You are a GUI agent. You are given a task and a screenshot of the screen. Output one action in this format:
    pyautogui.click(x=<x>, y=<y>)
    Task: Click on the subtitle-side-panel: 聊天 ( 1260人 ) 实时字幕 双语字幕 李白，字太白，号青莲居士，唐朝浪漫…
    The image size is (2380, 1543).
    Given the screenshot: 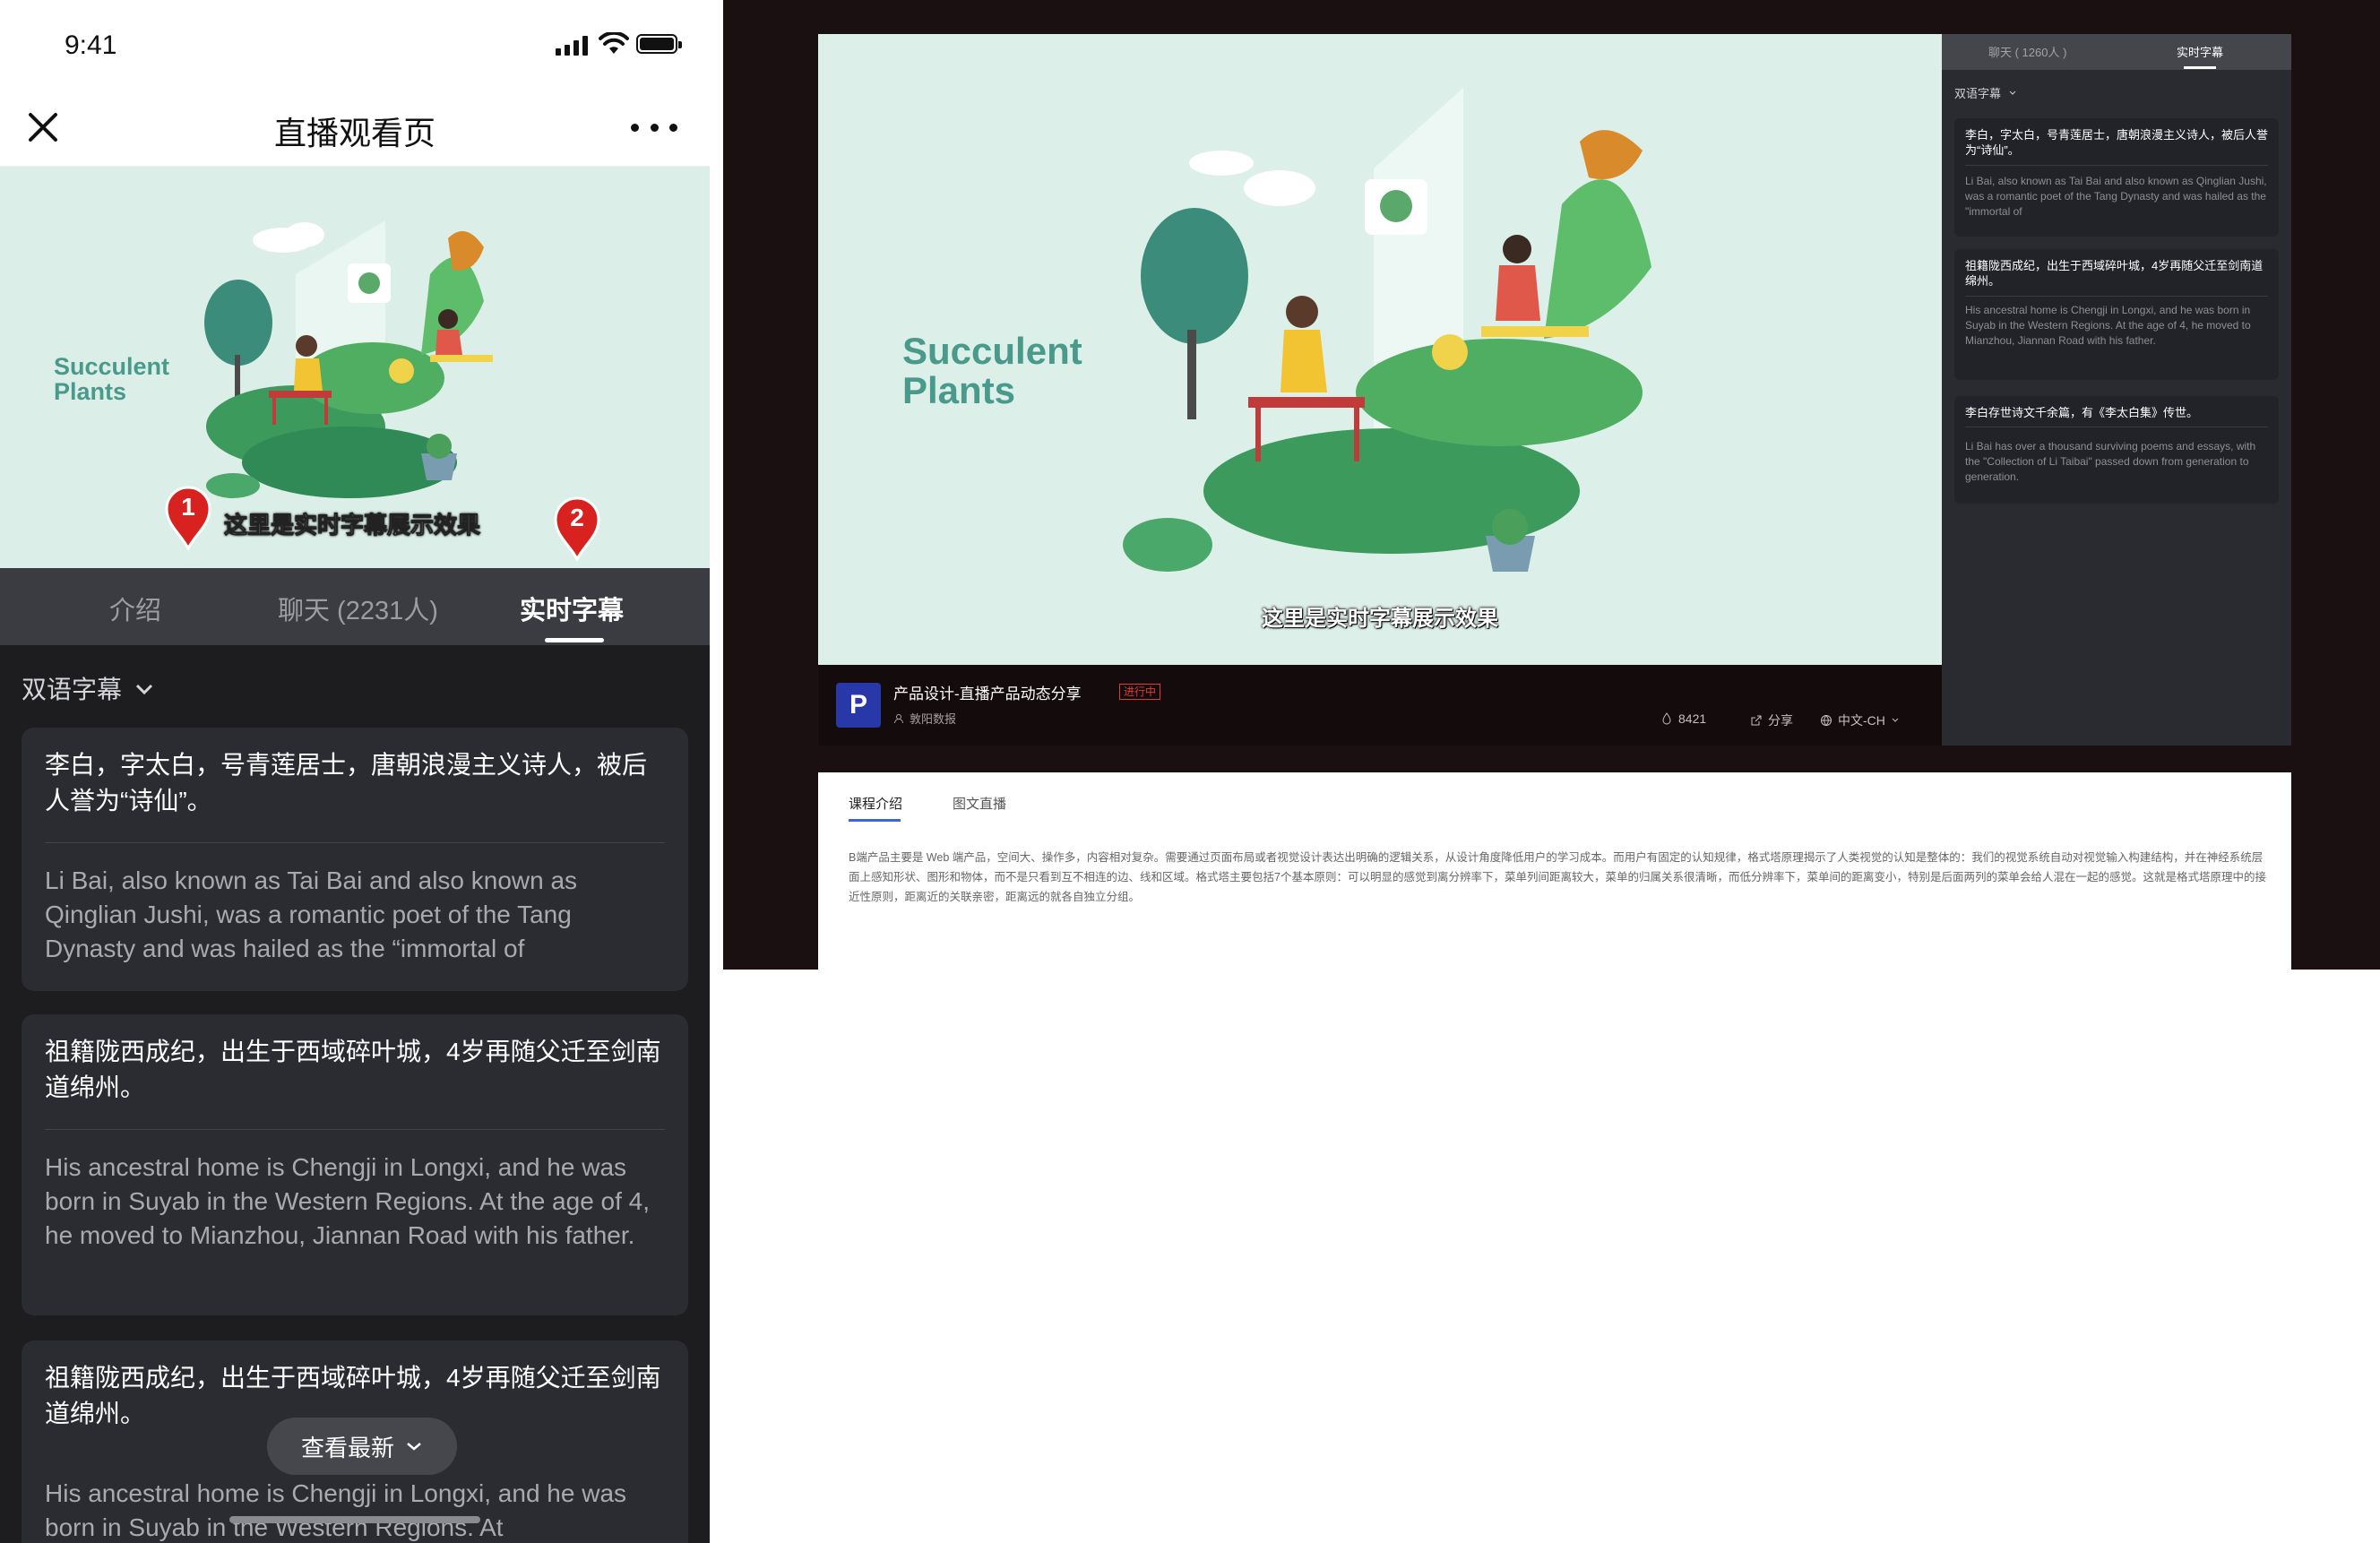 What is the action you would take?
    pyautogui.click(x=2116, y=390)
    